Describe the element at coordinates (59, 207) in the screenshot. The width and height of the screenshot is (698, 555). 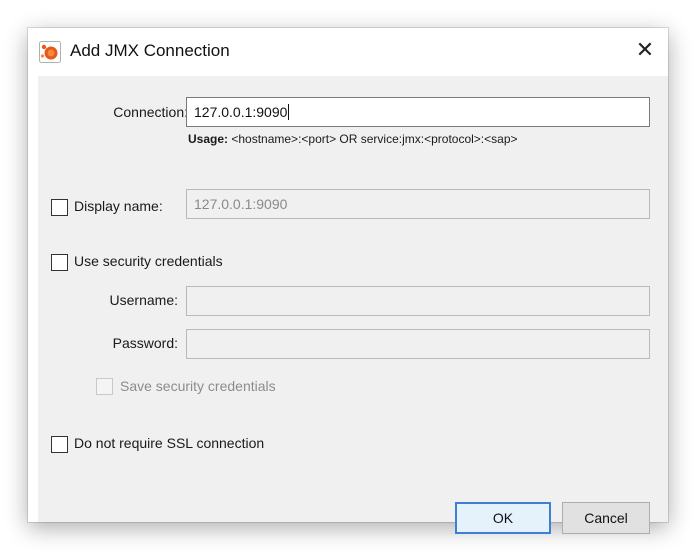
I see `display-name-checkbox` at that location.